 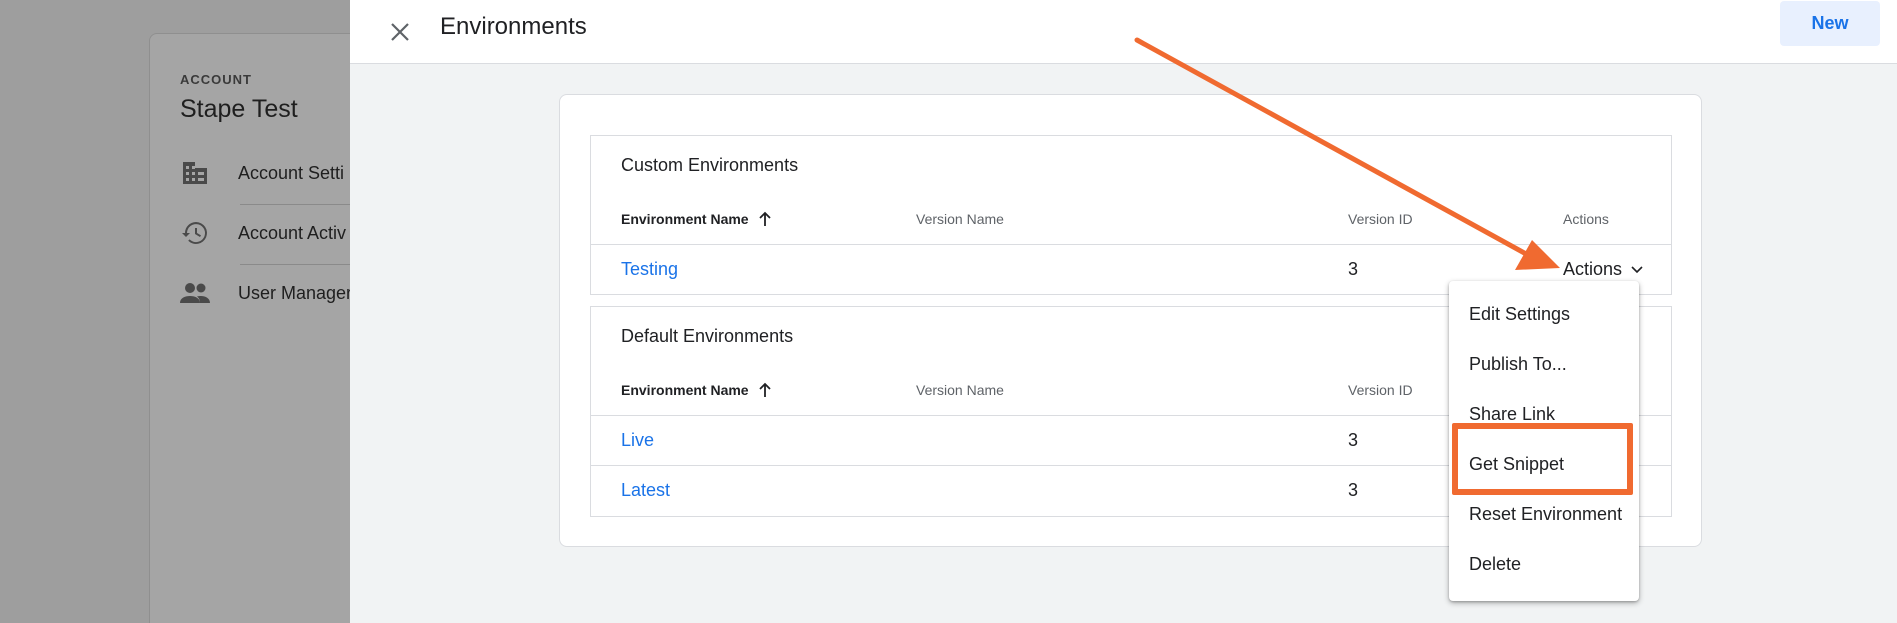 I want to click on building-icon, so click(x=195, y=173).